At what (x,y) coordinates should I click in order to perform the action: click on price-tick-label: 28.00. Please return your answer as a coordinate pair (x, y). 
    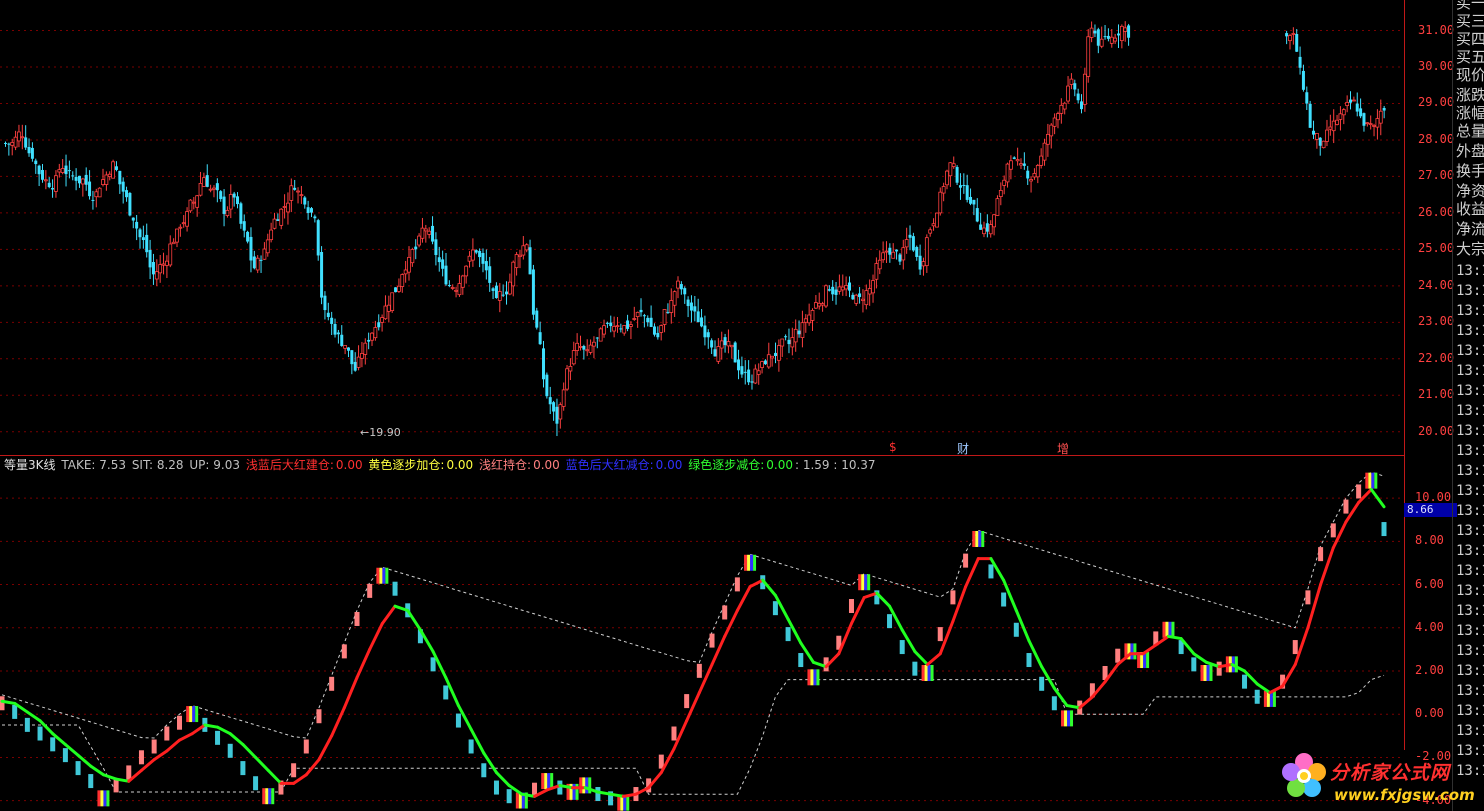
    Looking at the image, I should click on (1436, 138).